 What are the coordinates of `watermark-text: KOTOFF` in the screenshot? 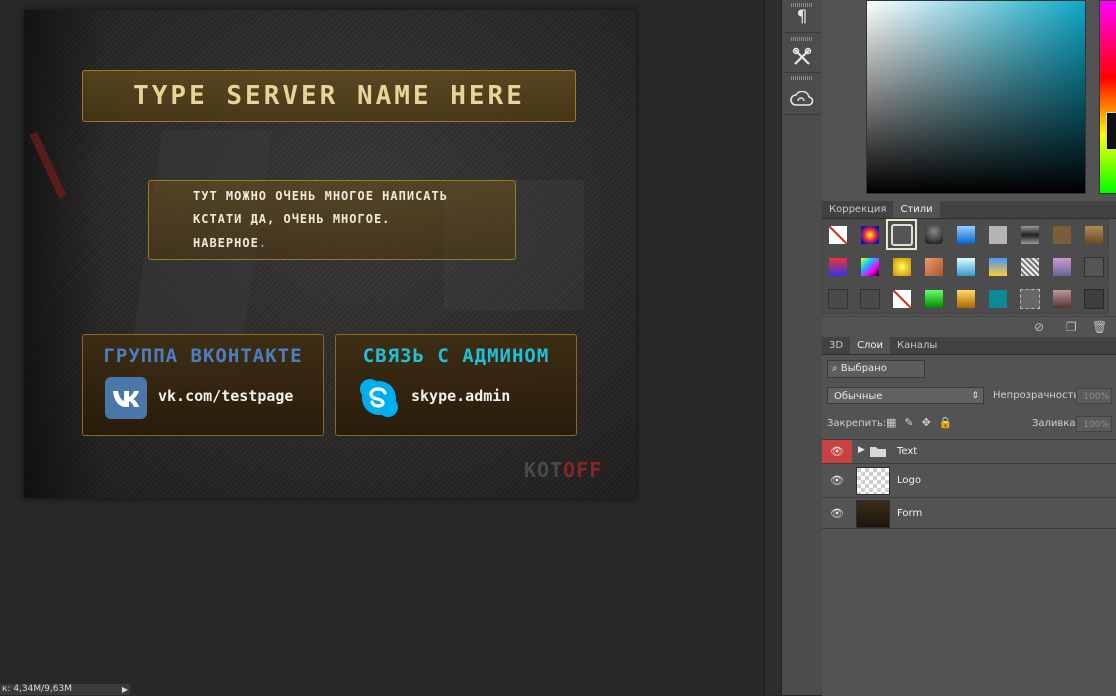 It's located at (563, 470).